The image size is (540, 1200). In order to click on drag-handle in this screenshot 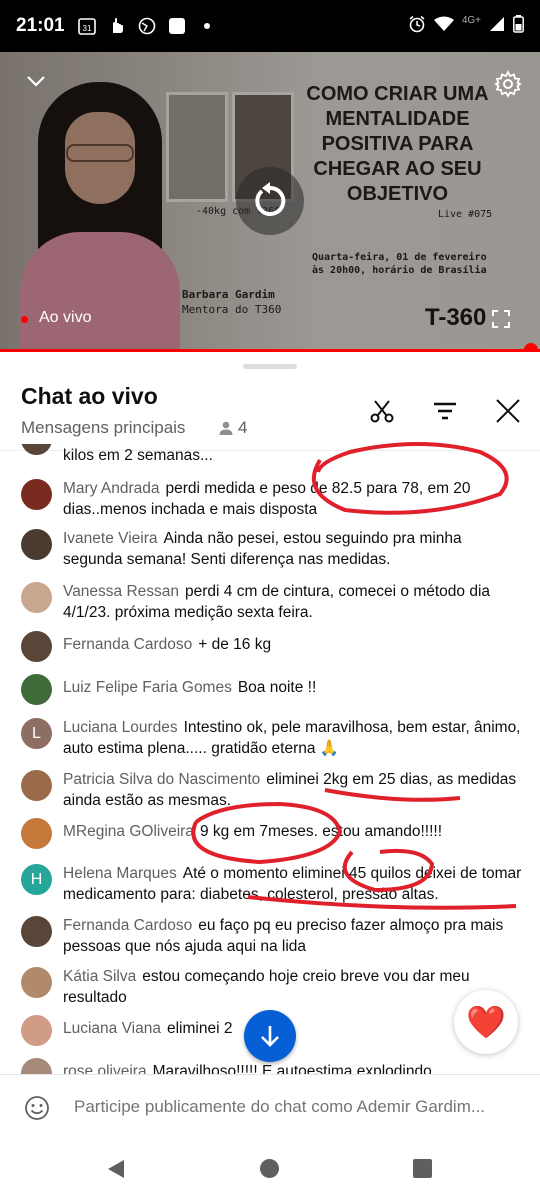, I will do `click(270, 366)`.